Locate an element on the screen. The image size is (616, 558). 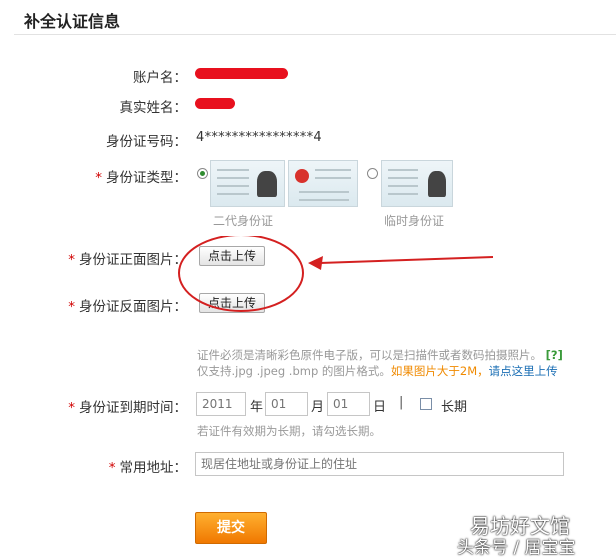
title-divider is located at coordinates (315, 34).